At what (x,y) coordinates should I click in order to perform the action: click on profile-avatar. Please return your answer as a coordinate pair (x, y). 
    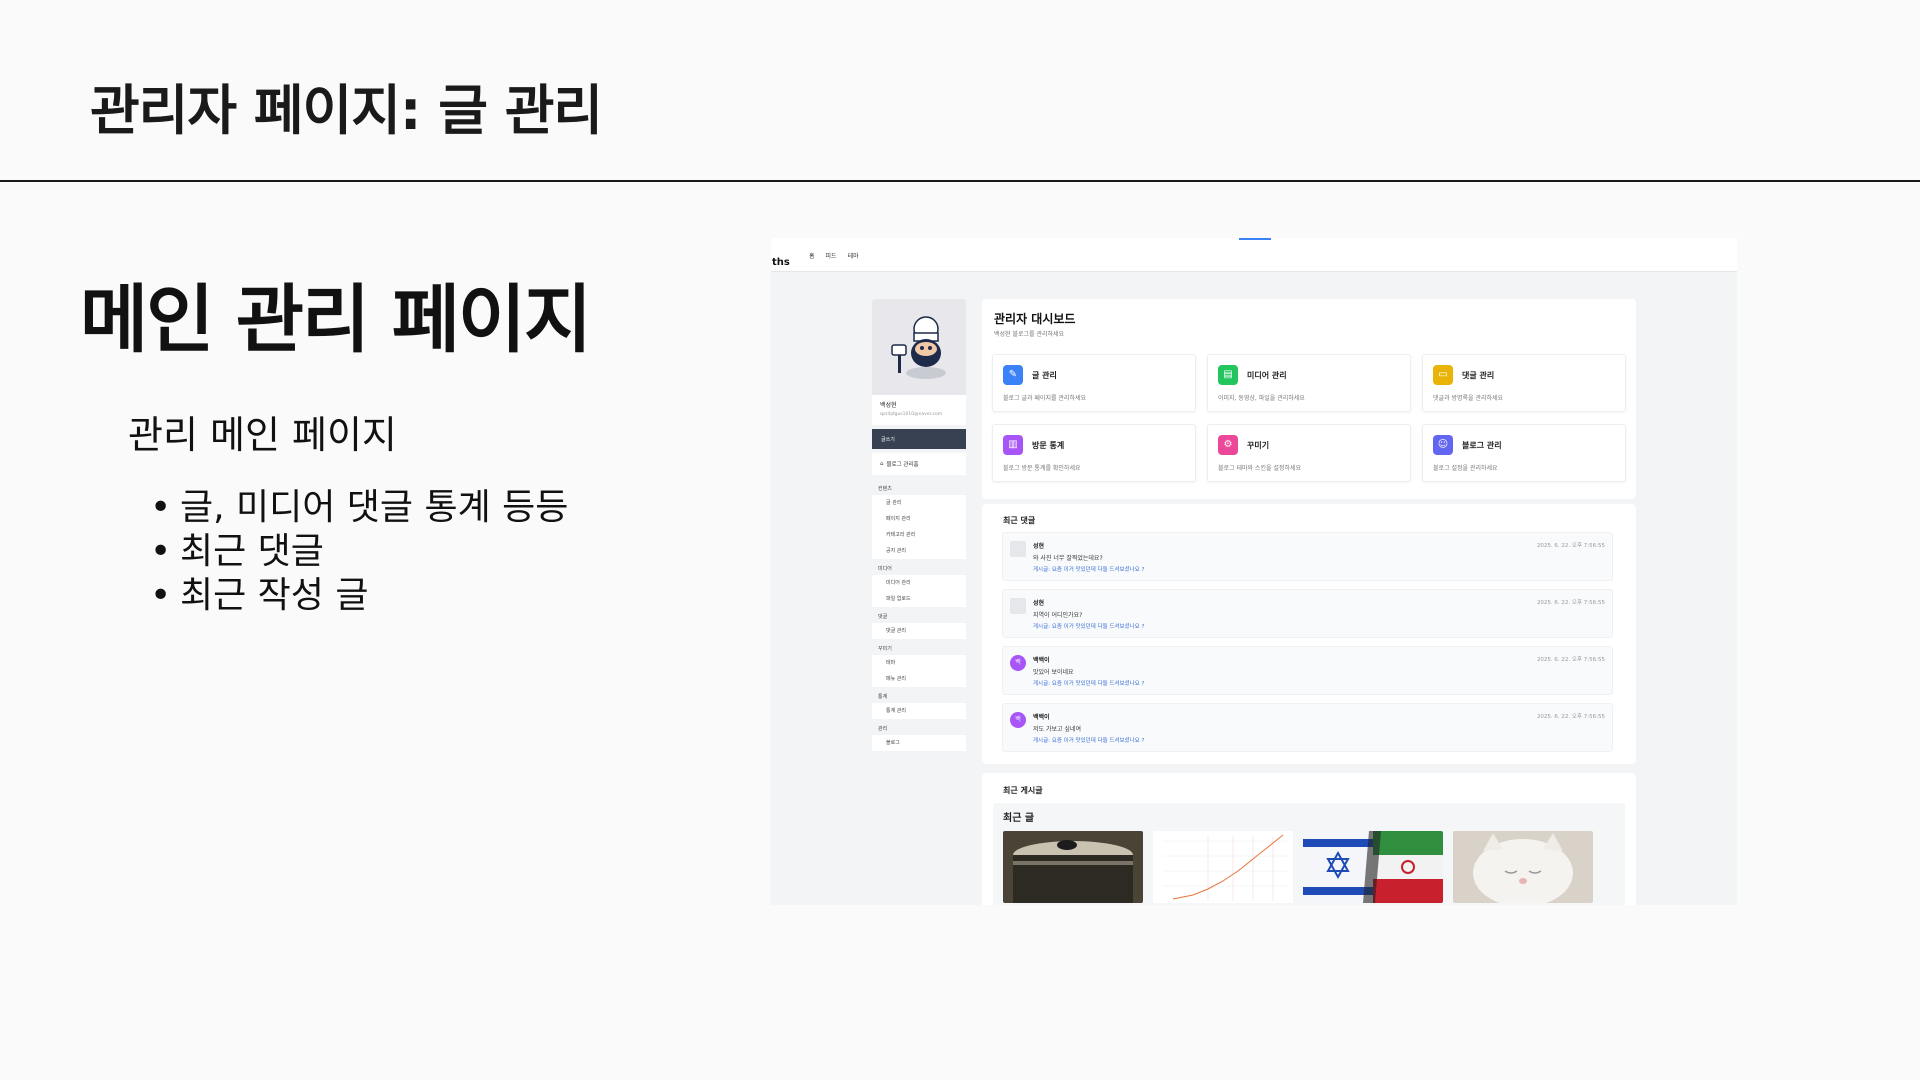
    Looking at the image, I should click on (919, 347).